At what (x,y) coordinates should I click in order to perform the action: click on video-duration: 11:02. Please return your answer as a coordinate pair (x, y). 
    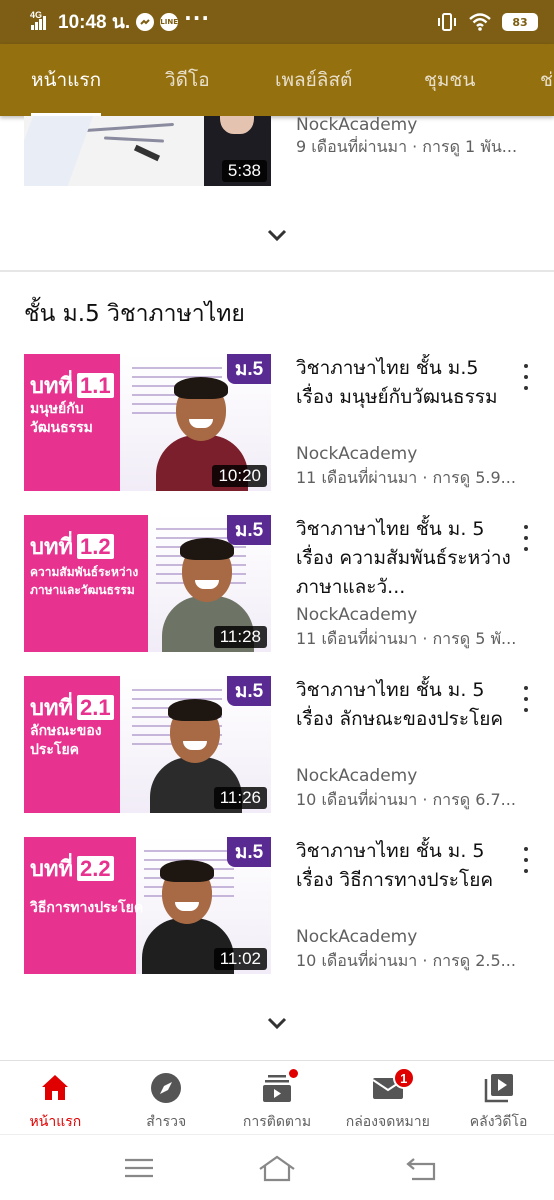
    Looking at the image, I should click on (240, 959).